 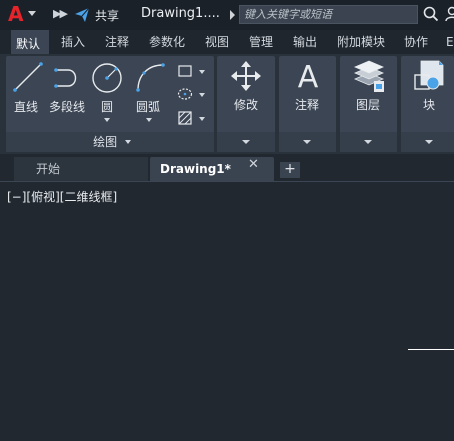 I want to click on layers-icon, so click(x=369, y=76).